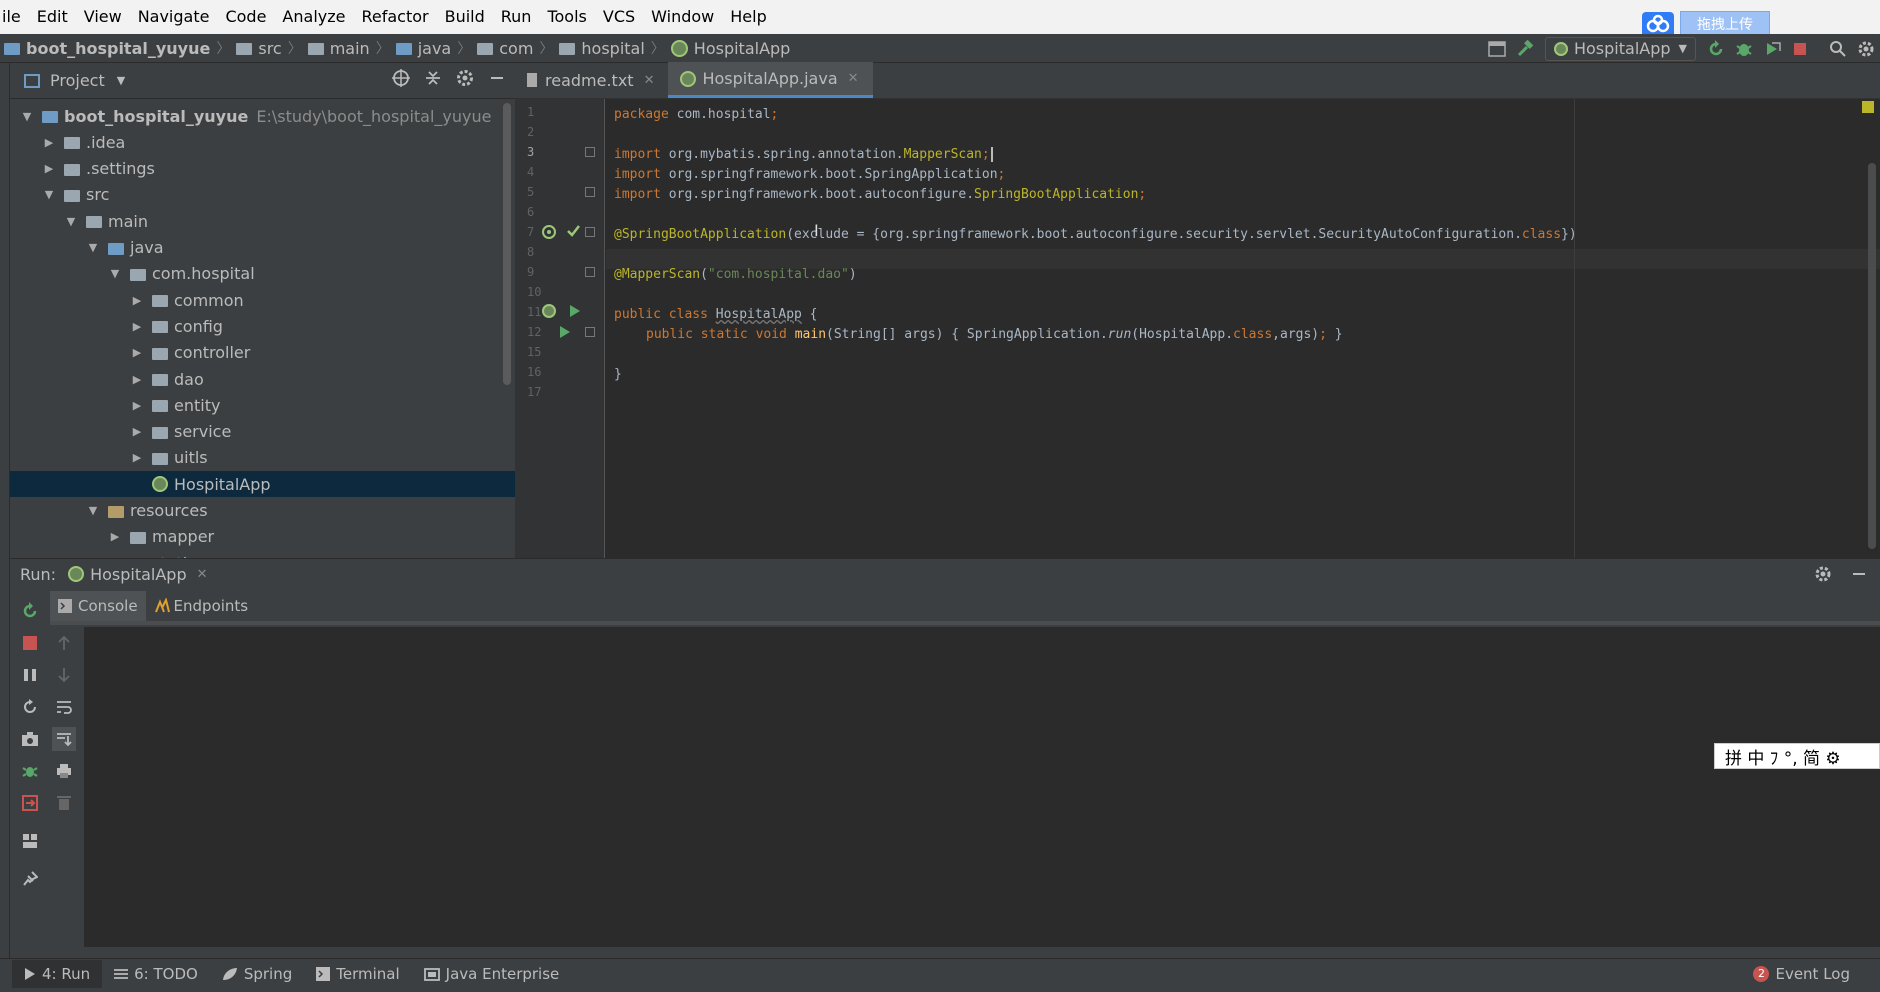 The height and width of the screenshot is (992, 1880). Describe the element at coordinates (465, 17) in the screenshot. I see `menu-build: Build` at that location.